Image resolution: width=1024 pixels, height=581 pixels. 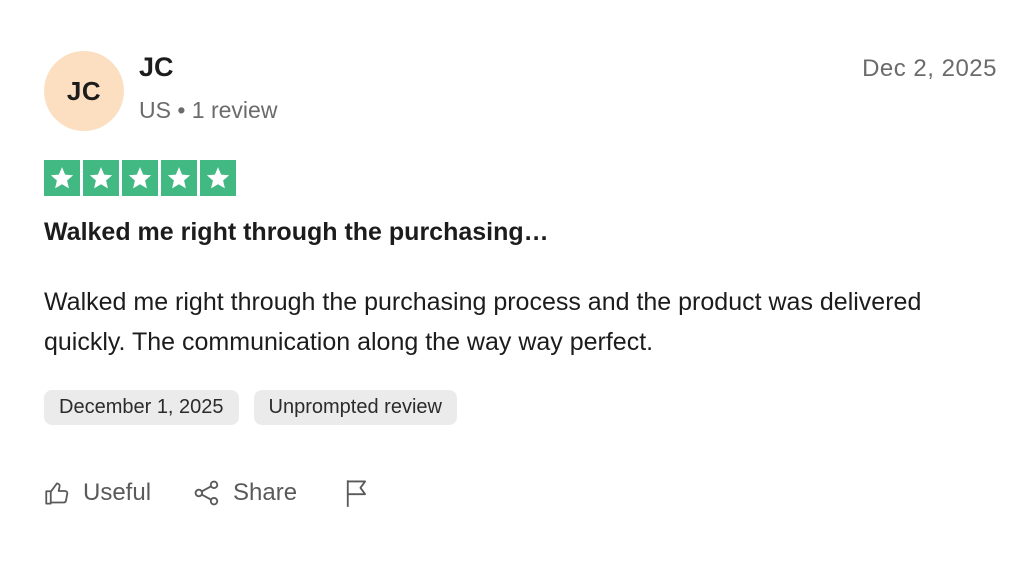 What do you see at coordinates (929, 68) in the screenshot?
I see `review-date: Dec 2, 2025` at bounding box center [929, 68].